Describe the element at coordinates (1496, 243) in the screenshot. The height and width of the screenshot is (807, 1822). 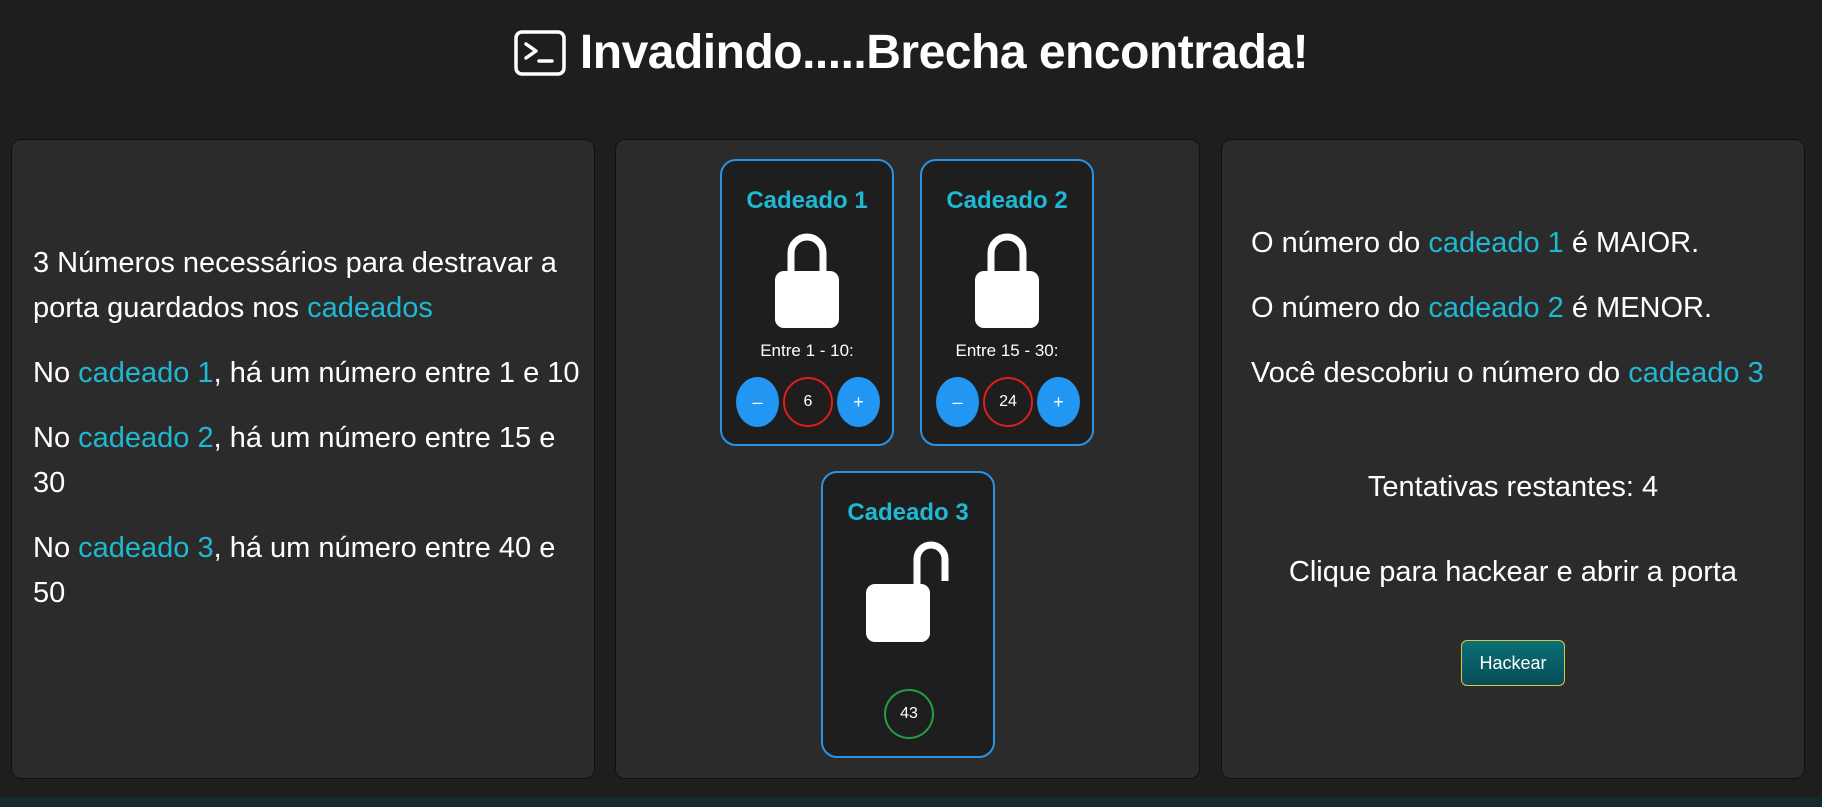
I see `hint-highlight: cadeado 1` at that location.